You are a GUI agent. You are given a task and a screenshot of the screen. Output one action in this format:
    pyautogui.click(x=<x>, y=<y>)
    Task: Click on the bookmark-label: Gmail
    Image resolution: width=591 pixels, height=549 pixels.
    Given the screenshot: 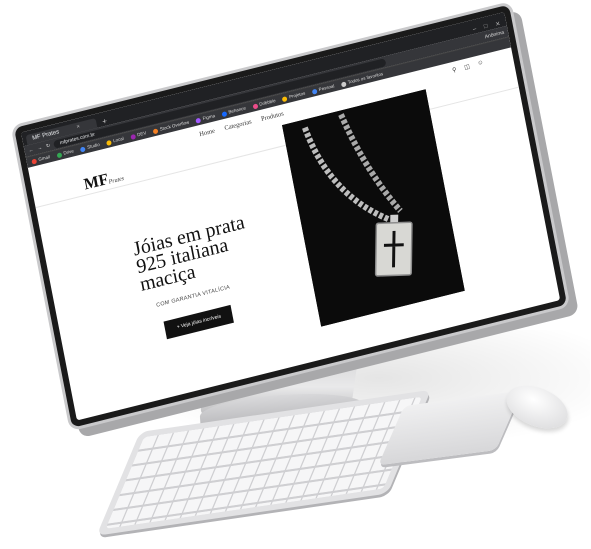 What is the action you would take?
    pyautogui.click(x=44, y=158)
    